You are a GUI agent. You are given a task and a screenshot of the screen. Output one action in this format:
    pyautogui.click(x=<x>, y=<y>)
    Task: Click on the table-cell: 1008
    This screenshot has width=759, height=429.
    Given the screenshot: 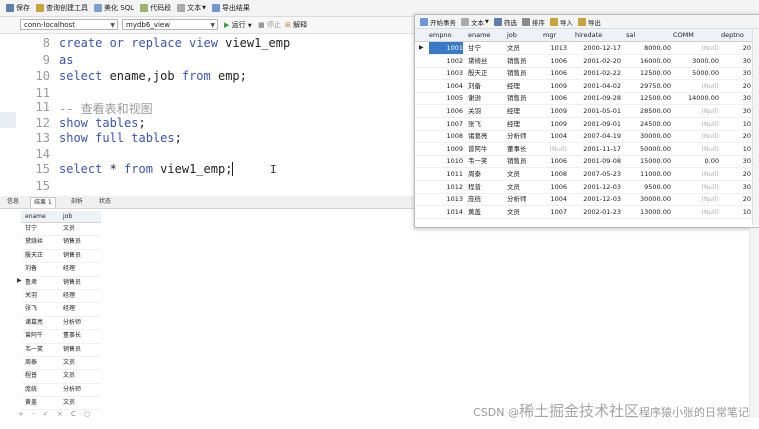 What is the action you would take?
    pyautogui.click(x=446, y=136)
    